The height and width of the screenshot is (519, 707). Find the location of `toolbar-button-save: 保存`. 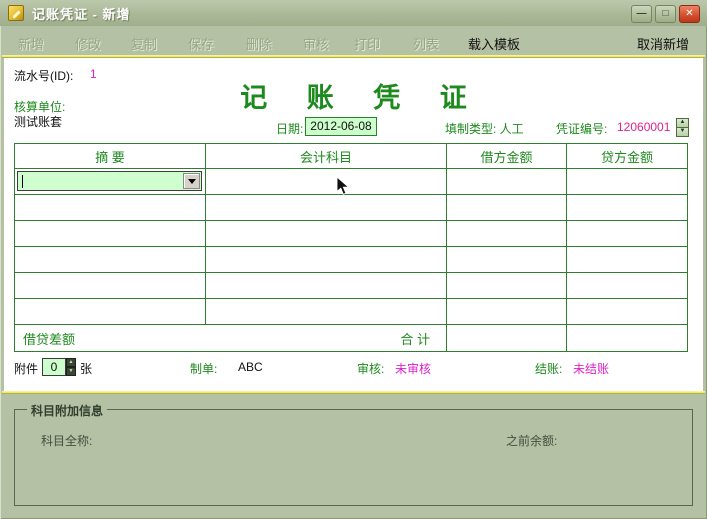

toolbar-button-save: 保存 is located at coordinates (201, 44).